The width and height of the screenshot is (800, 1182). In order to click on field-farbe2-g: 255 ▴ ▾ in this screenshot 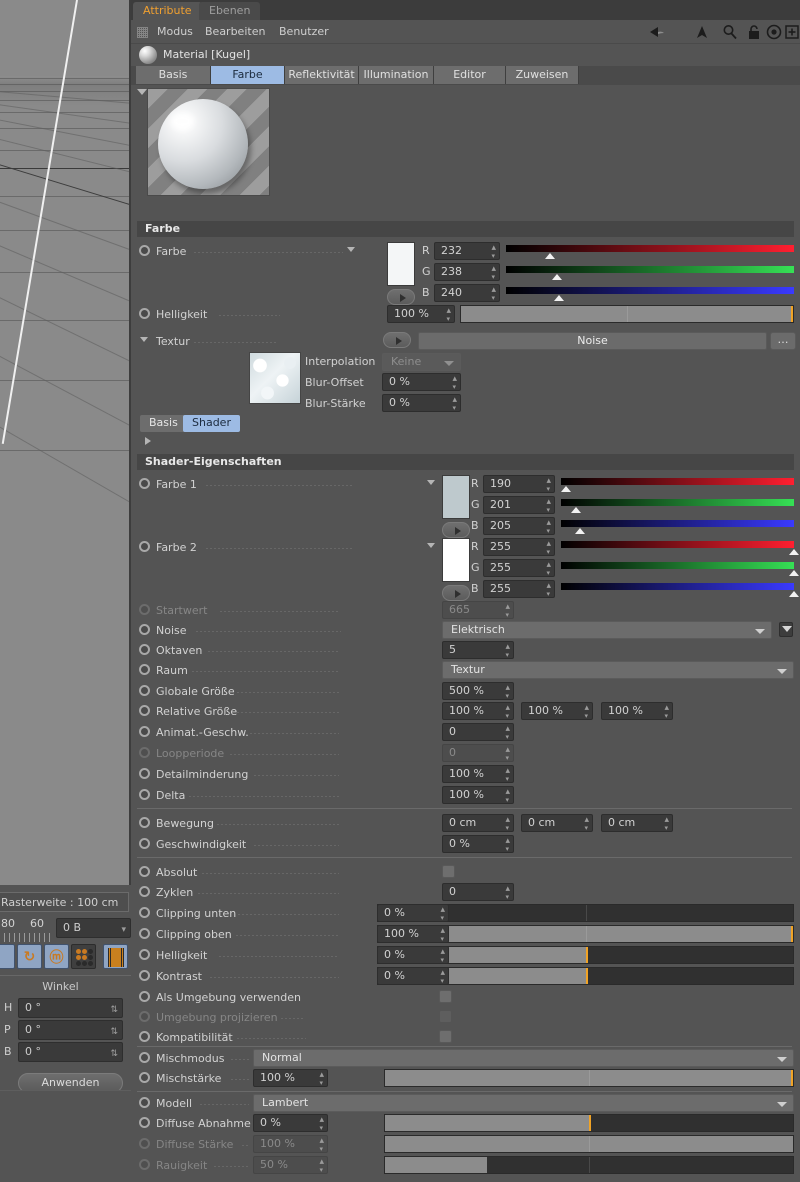, I will do `click(519, 568)`.